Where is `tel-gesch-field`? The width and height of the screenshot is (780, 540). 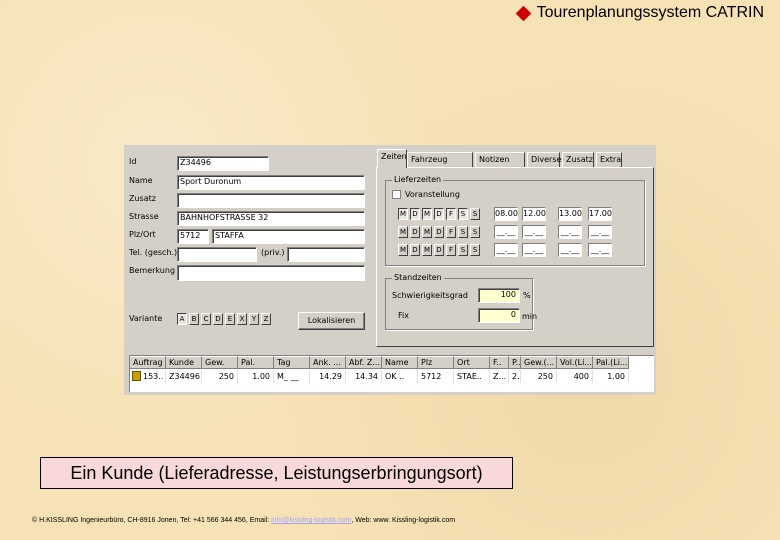 tel-gesch-field is located at coordinates (217, 254).